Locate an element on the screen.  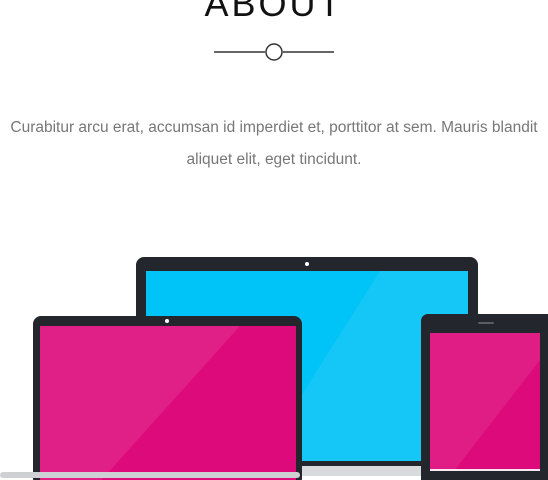
front-base-bar is located at coordinates (150, 475).